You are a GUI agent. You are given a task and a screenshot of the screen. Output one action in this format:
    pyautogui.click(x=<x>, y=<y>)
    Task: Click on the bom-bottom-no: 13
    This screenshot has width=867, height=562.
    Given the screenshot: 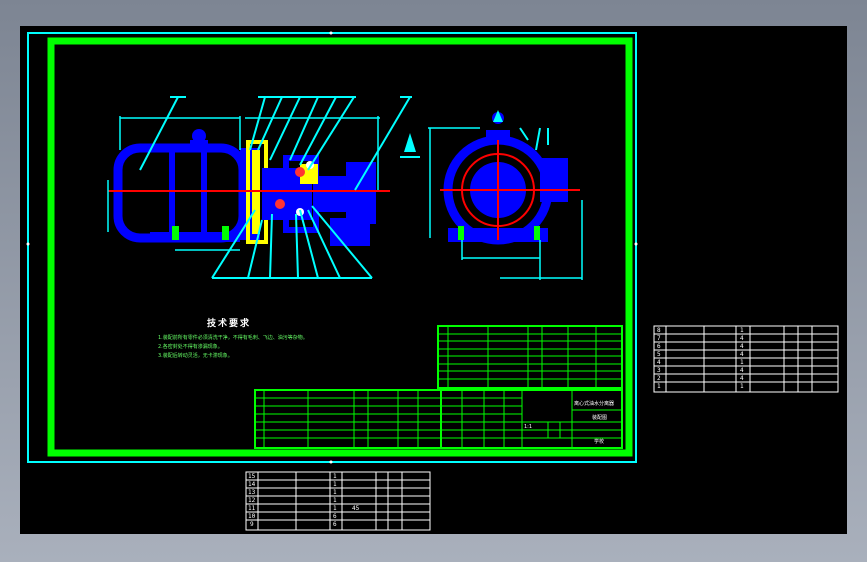 What is the action you would take?
    pyautogui.click(x=252, y=492)
    